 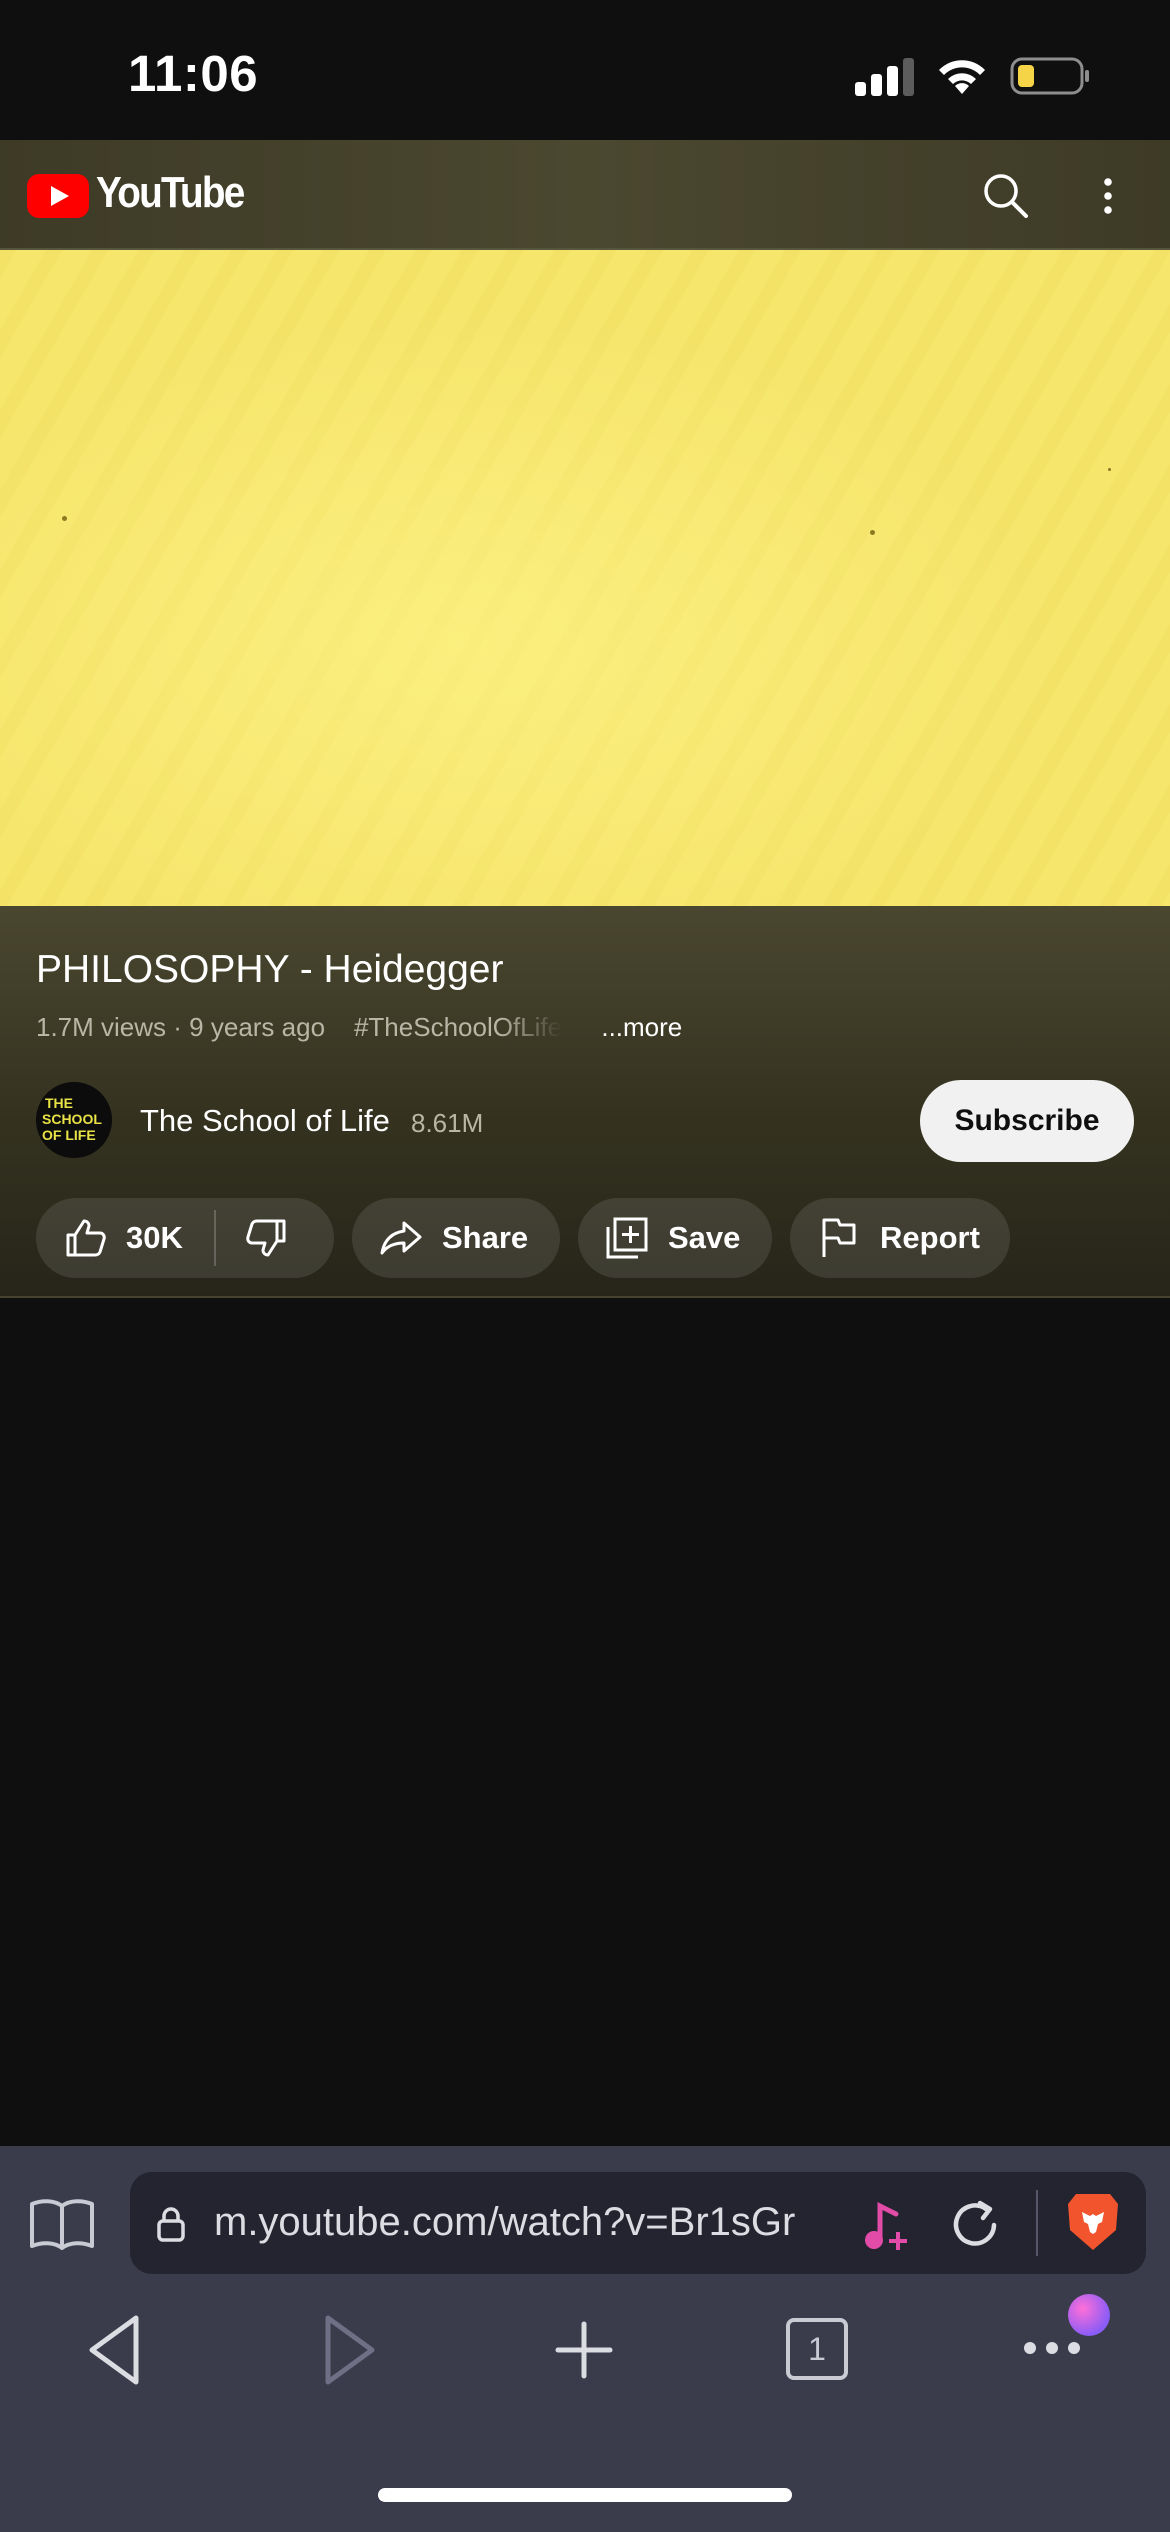 I want to click on video-title: PHILOSOPHY - Heidegger, so click(x=270, y=970).